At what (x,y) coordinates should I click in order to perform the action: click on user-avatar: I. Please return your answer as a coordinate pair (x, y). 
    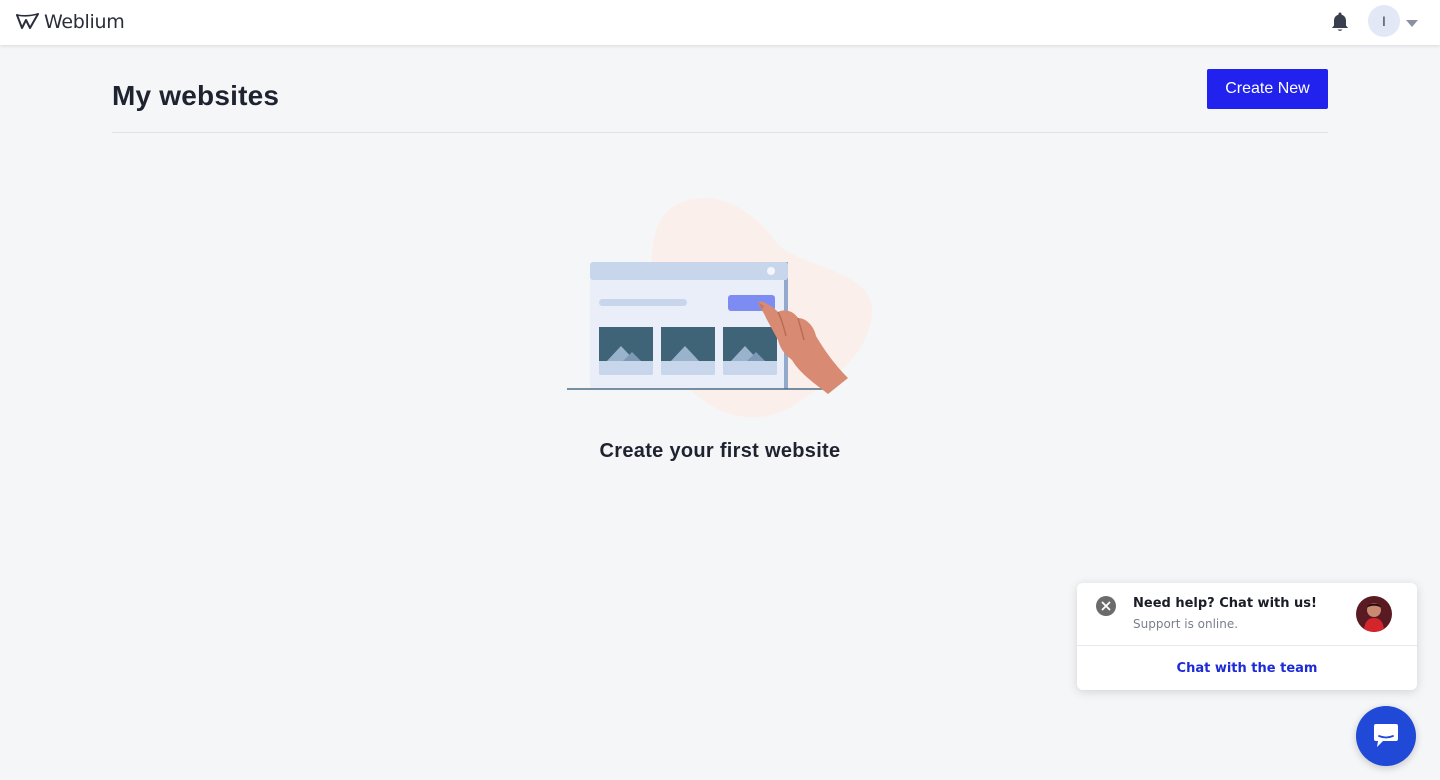
    Looking at the image, I should click on (1384, 21).